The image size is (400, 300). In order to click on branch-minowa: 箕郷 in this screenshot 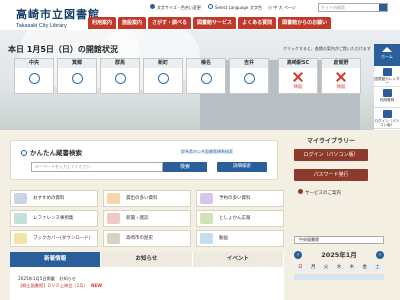, I will do `click(77, 76)`.